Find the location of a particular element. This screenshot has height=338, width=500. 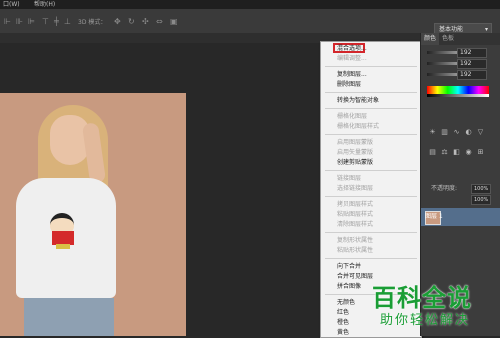

brightness-icon: ☀ is located at coordinates (432, 132).